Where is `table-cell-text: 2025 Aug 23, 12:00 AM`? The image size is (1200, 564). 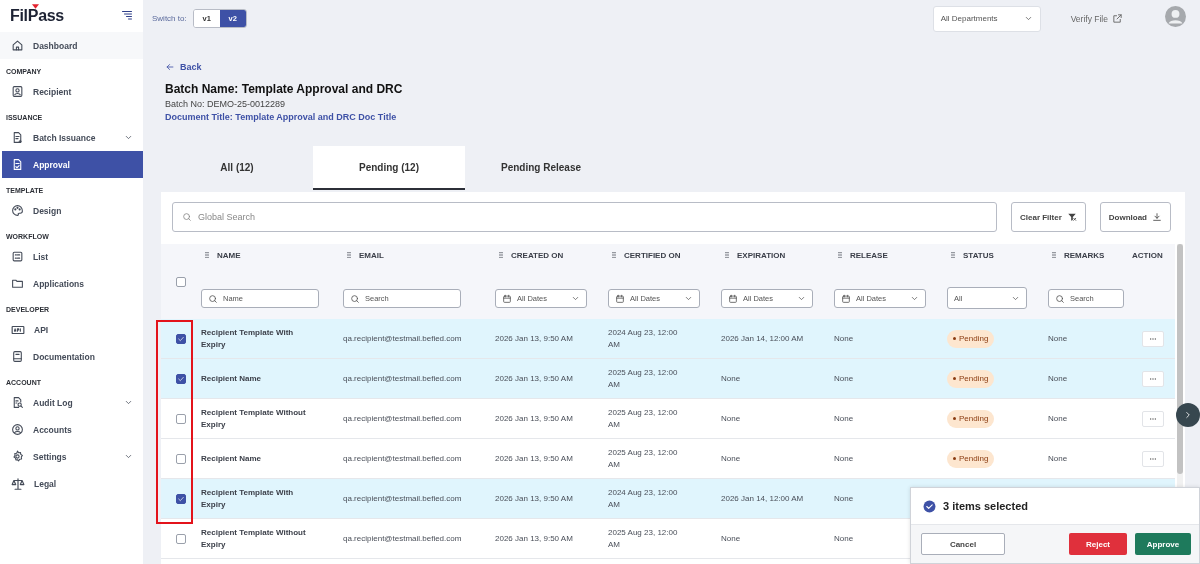
table-cell-text: 2025 Aug 23, 12:00 AM is located at coordinates (643, 458).